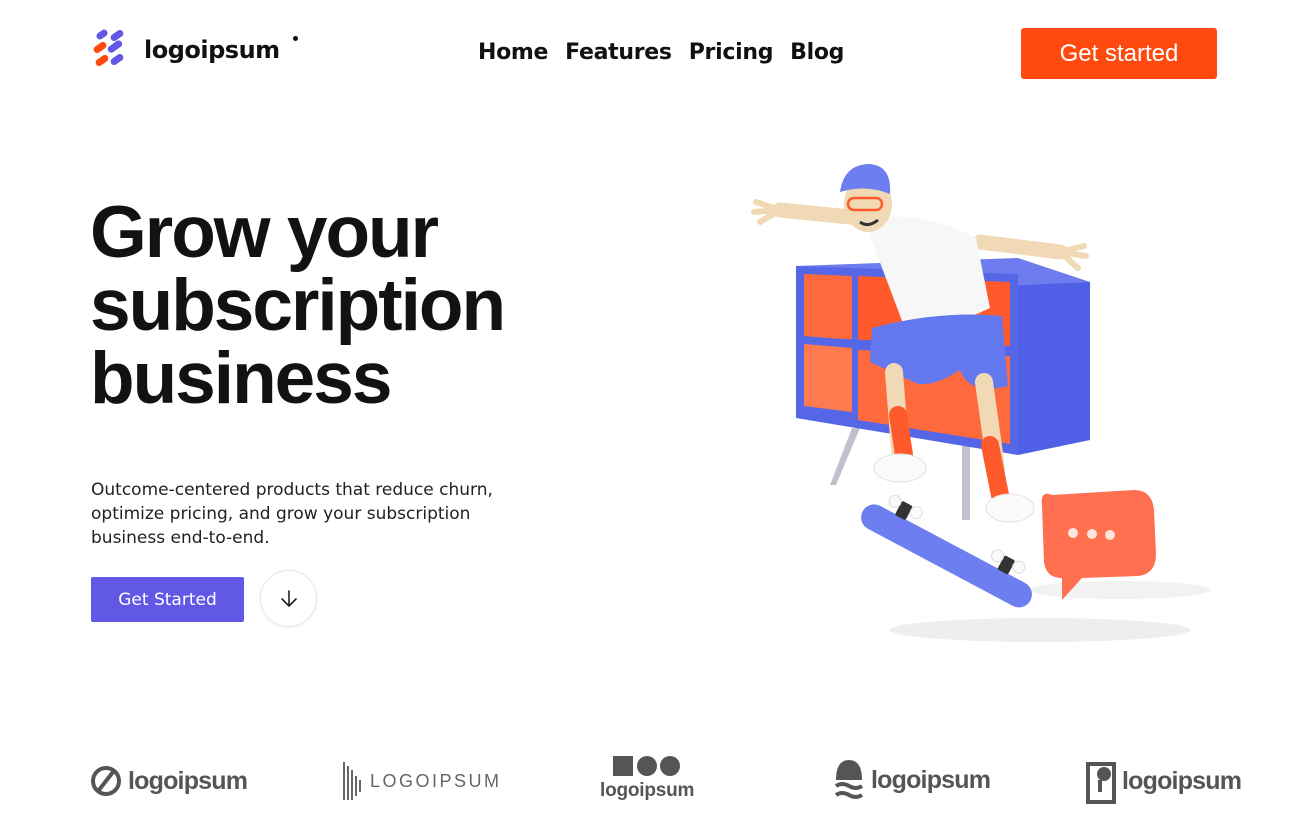 The width and height of the screenshot is (1308, 816). I want to click on nav-blog: Blog, so click(817, 52).